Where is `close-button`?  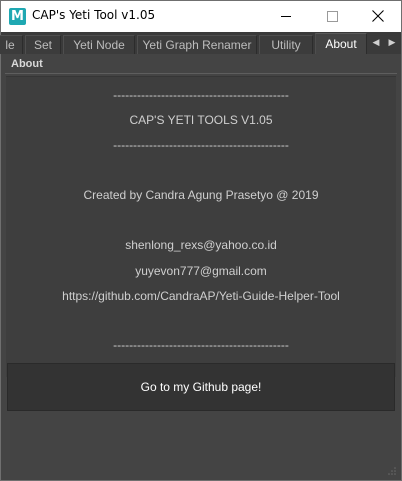 close-button is located at coordinates (378, 16).